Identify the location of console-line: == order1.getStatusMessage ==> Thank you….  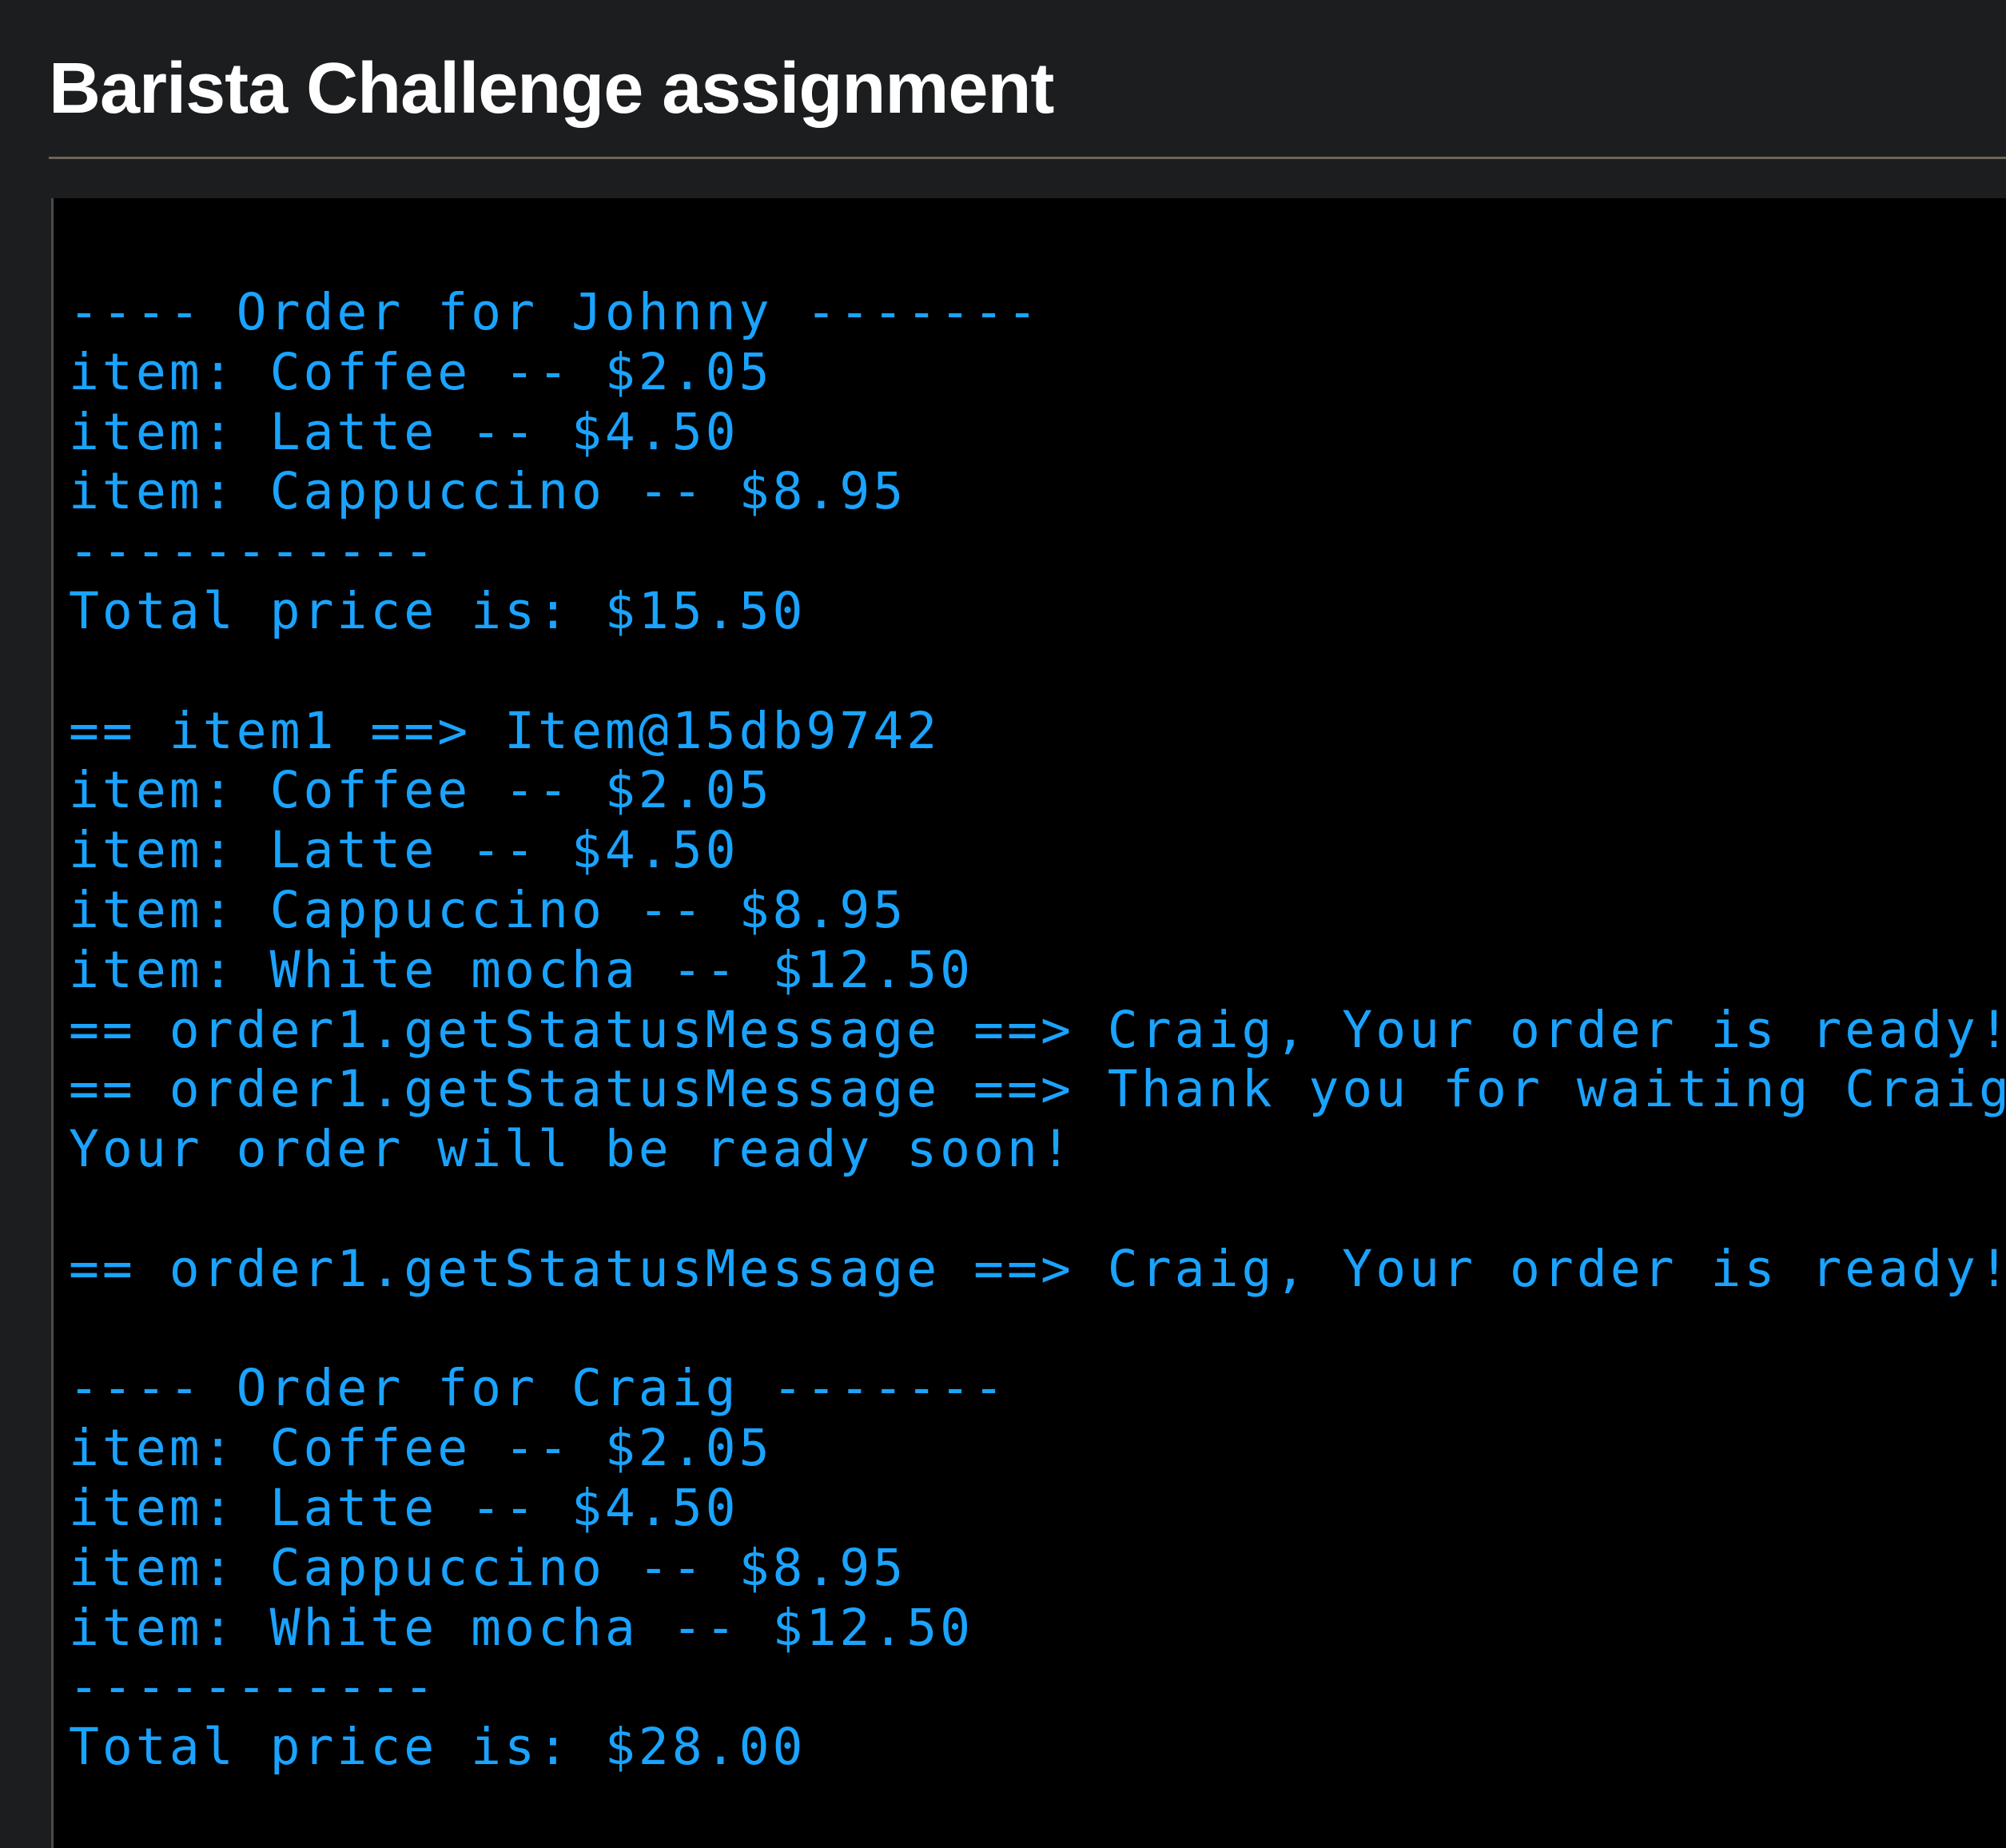
(1037, 1089).